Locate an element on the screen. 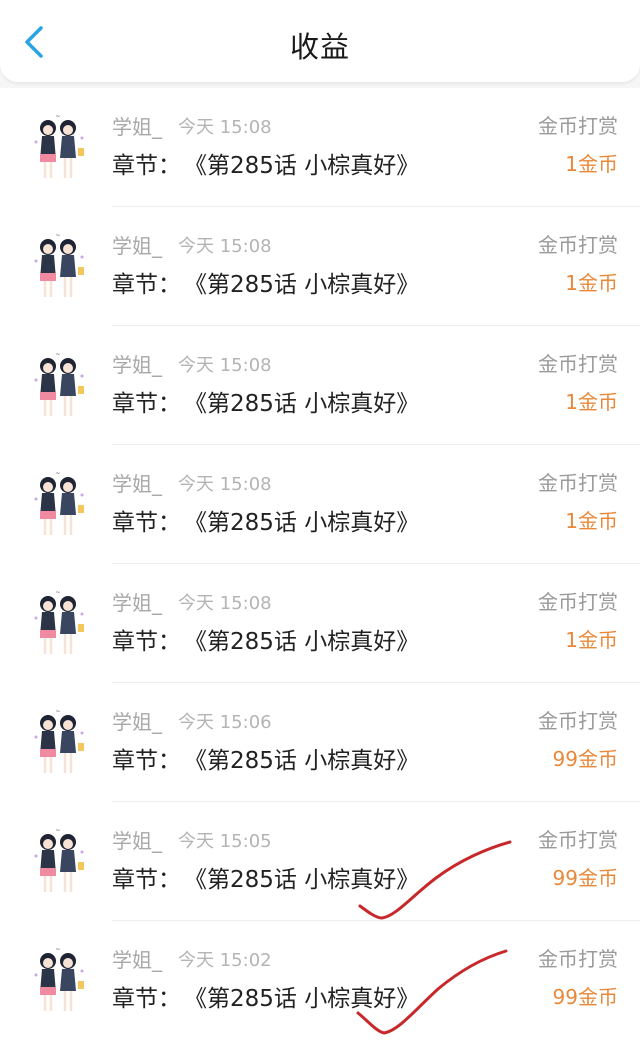 The image size is (640, 1047). header-bar: 收益 is located at coordinates (320, 41).